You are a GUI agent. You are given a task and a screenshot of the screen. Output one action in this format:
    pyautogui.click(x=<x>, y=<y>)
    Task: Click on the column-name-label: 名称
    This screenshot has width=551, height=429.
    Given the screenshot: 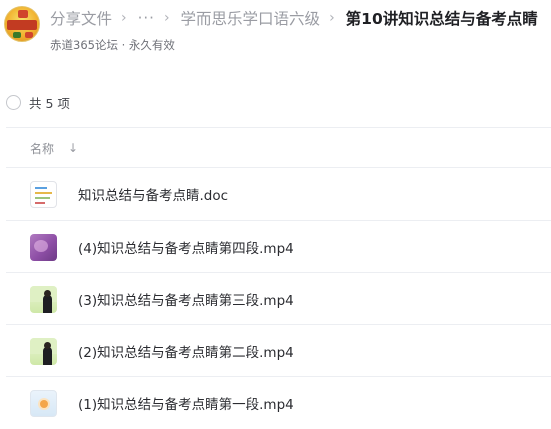 What is the action you would take?
    pyautogui.click(x=42, y=148)
    